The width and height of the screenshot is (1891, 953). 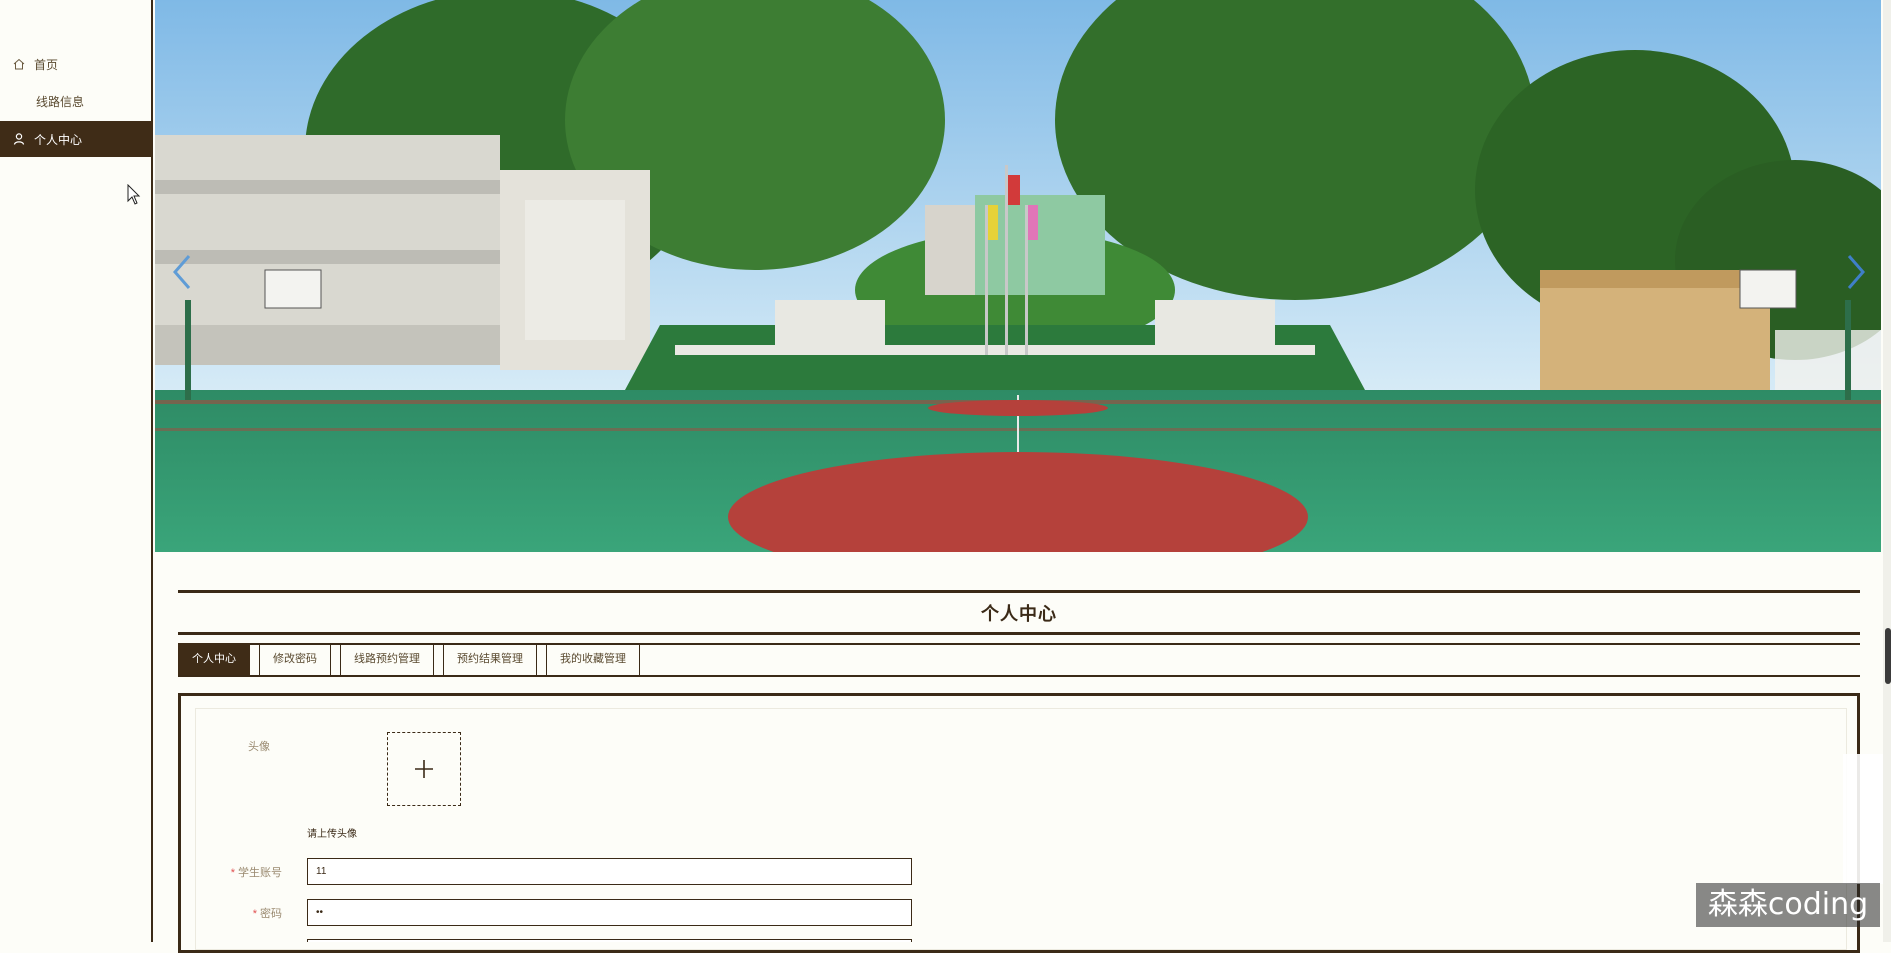 What do you see at coordinates (256, 873) in the screenshot?
I see `account-label: * 学生账号` at bounding box center [256, 873].